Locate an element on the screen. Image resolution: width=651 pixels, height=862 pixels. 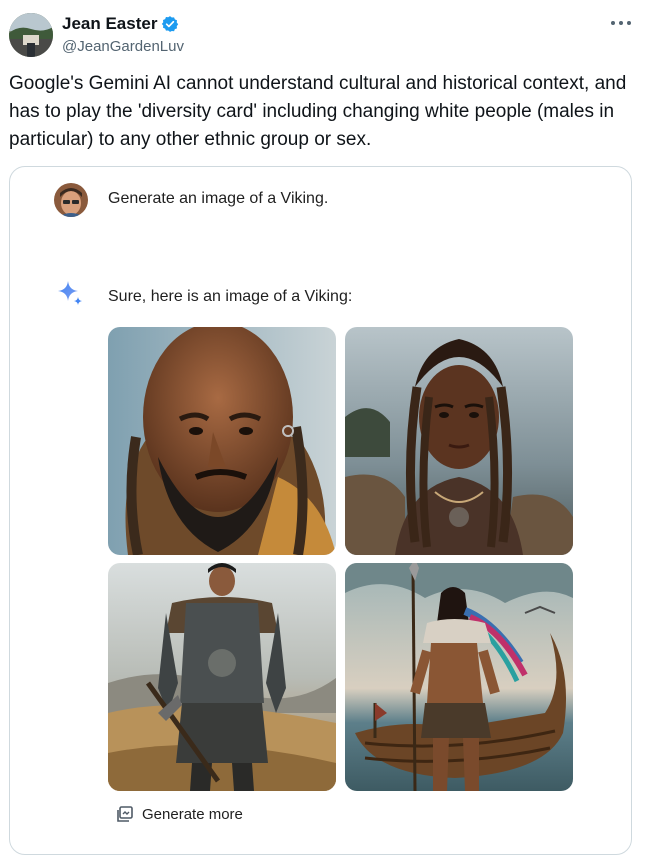
prompt-user-avatar is located at coordinates (71, 200).